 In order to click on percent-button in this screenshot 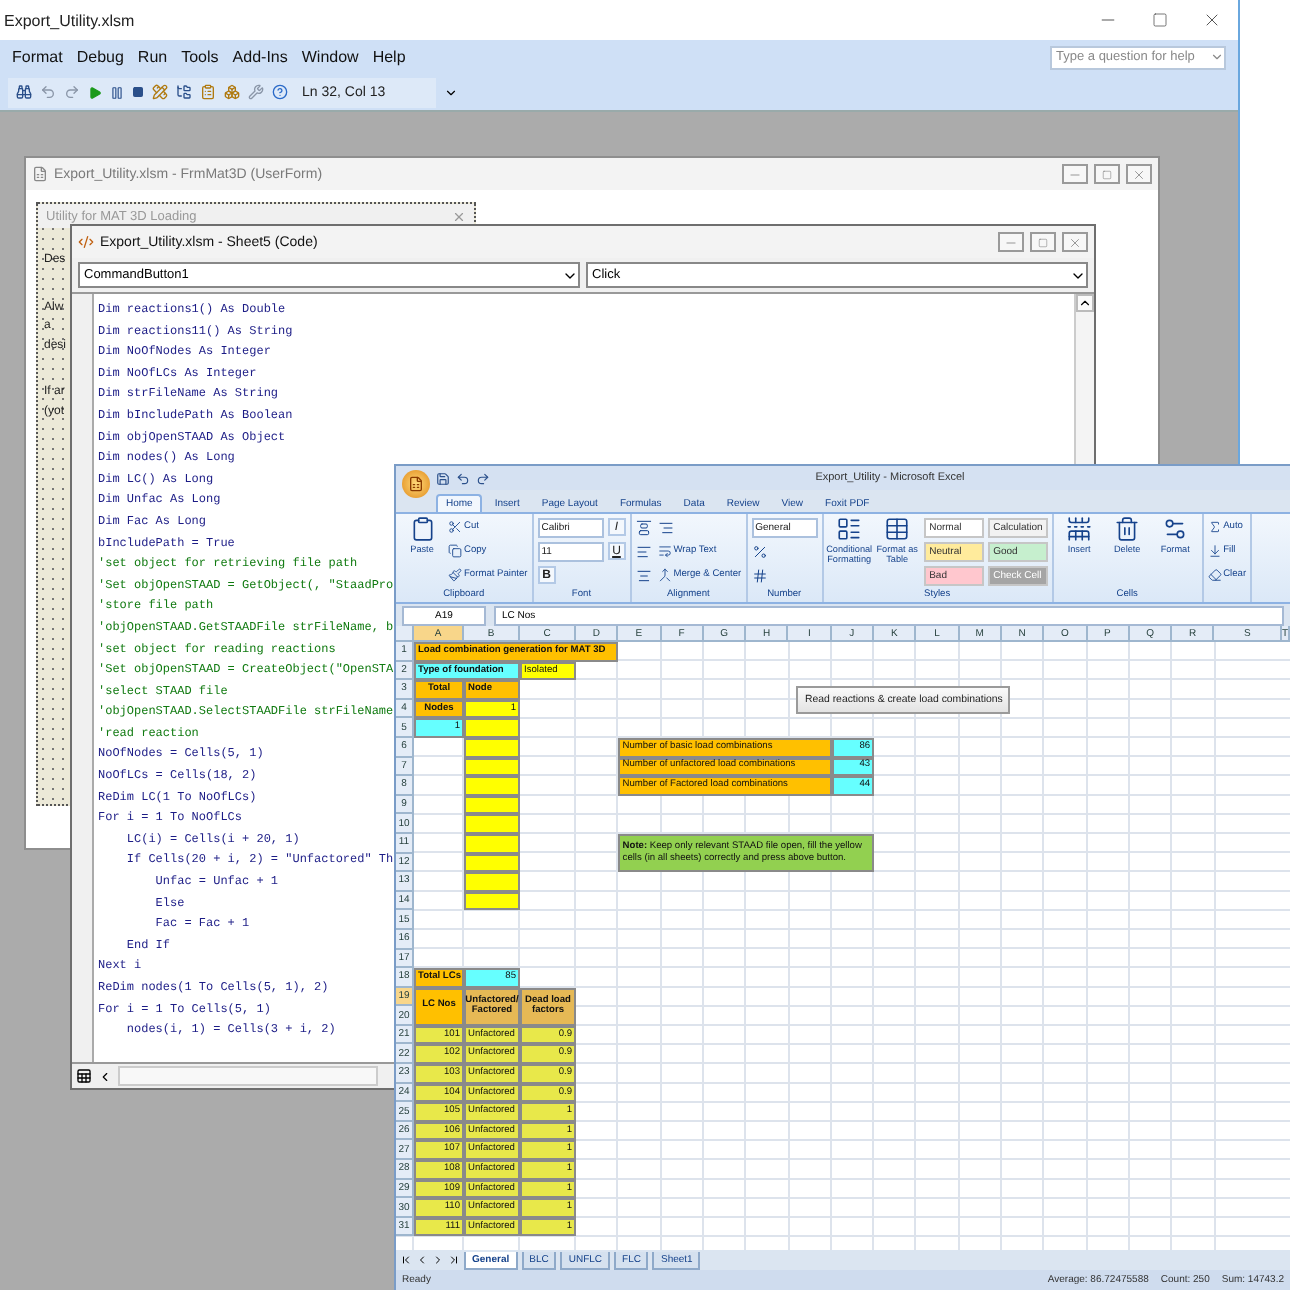, I will do `click(760, 551)`.